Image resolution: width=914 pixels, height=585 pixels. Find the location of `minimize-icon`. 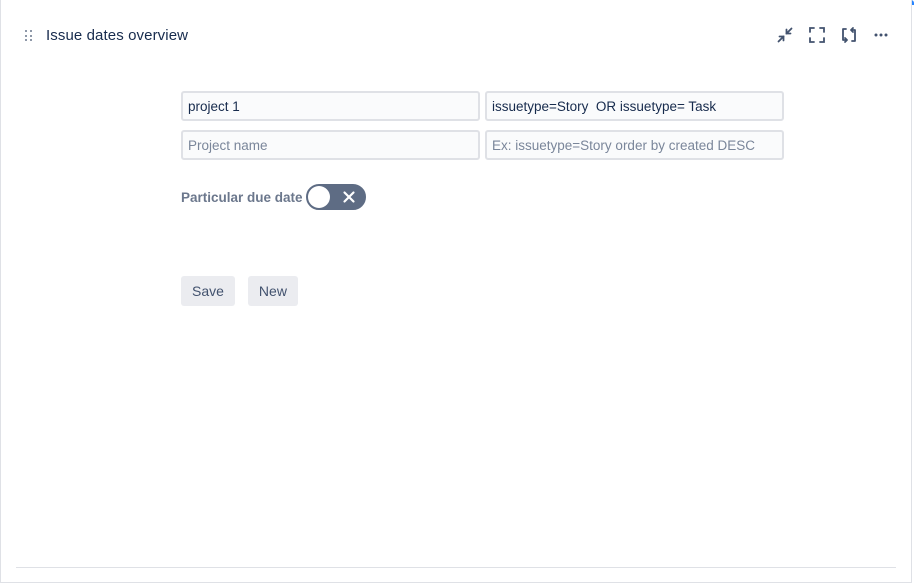

minimize-icon is located at coordinates (785, 35).